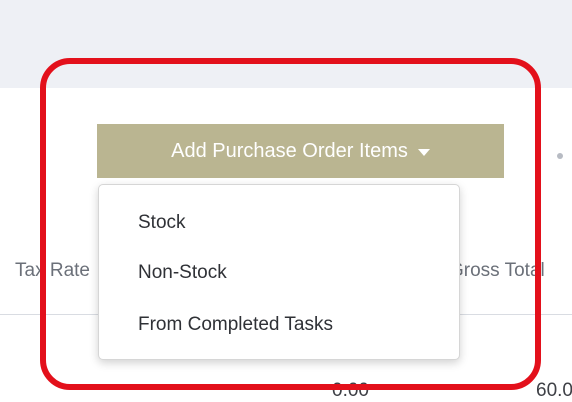  Describe the element at coordinates (182, 273) in the screenshot. I see `menu-item-non-stock: Non-Stock` at that location.